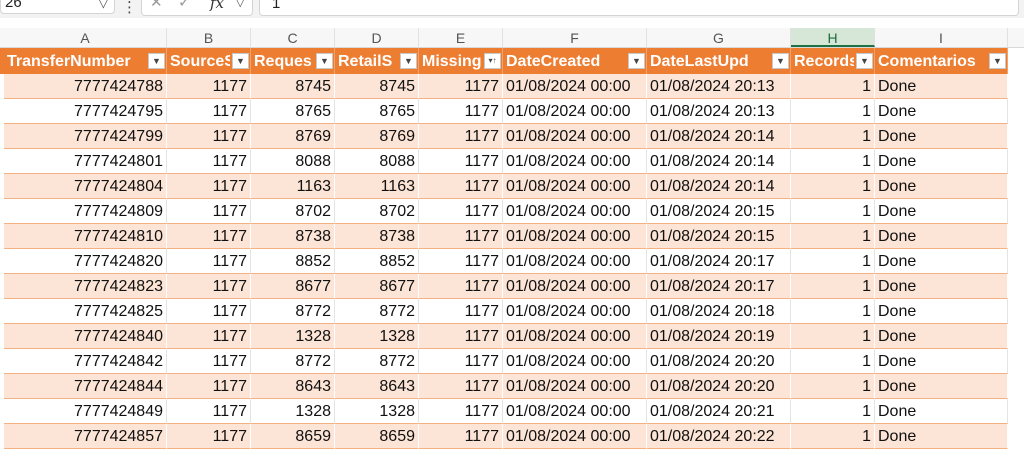 Image resolution: width=1024 pixels, height=460 pixels. Describe the element at coordinates (85, 186) in the screenshot. I see `table-cell: 7777424804` at that location.